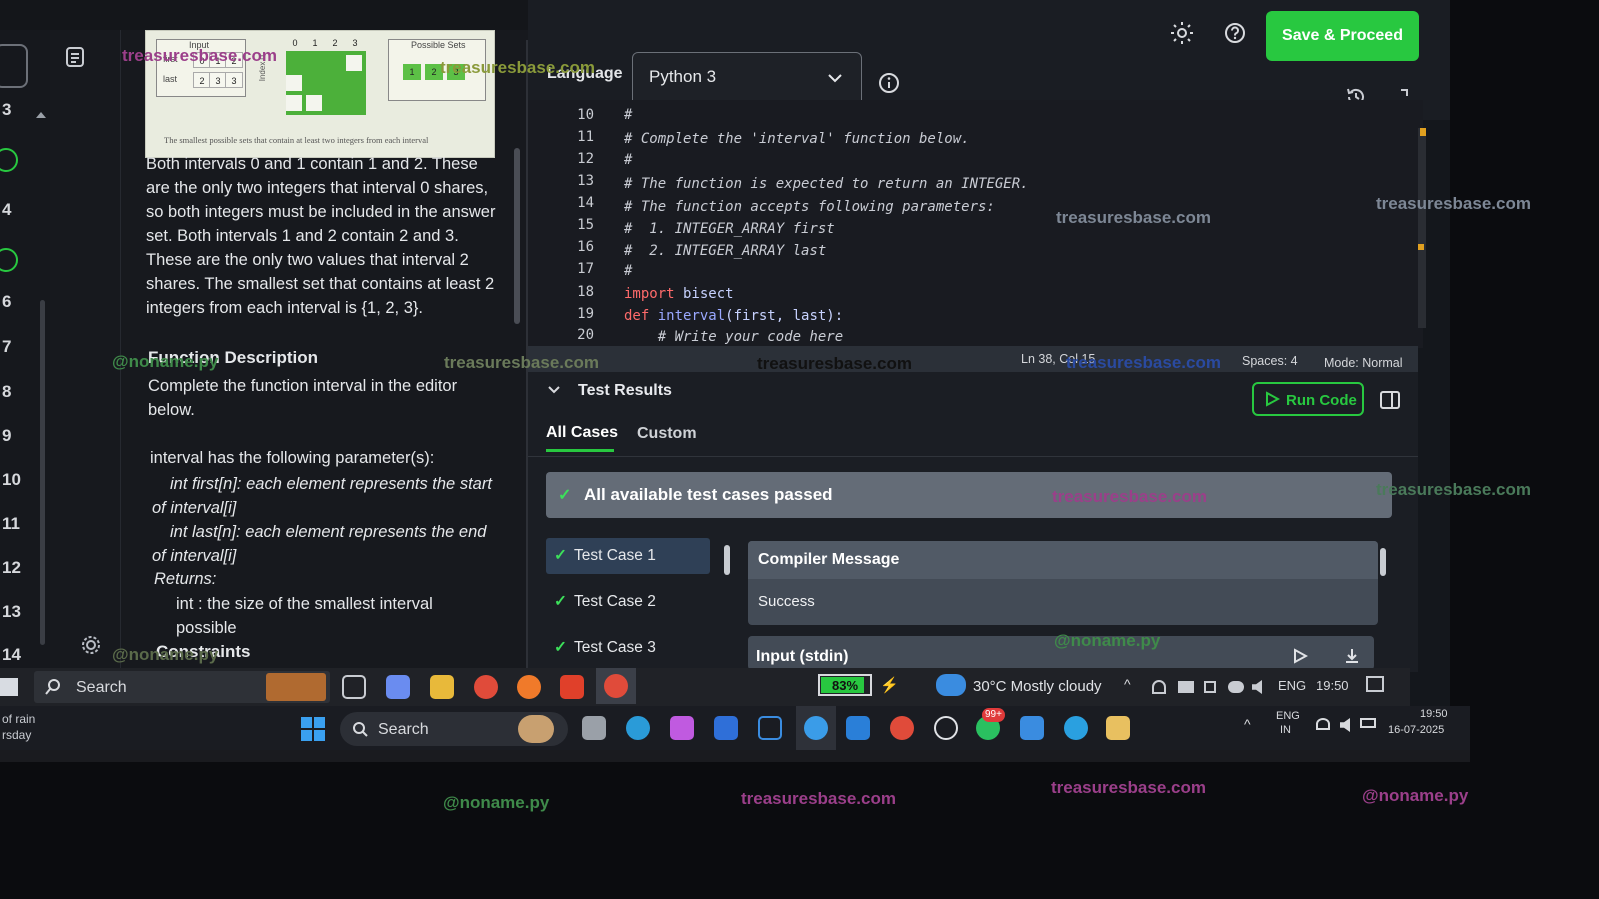 This screenshot has width=1599, height=899. Describe the element at coordinates (1422, 228) in the screenshot. I see `editor-scrollbar` at that location.